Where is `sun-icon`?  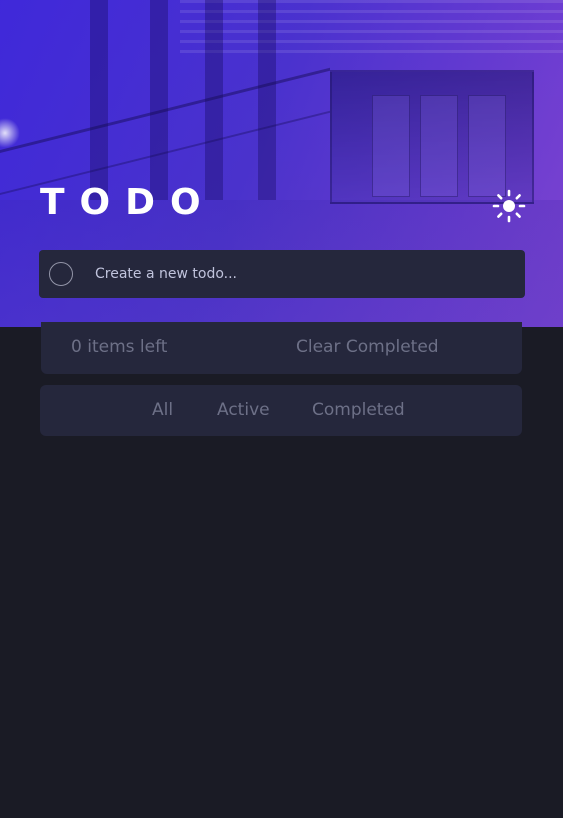
sun-icon is located at coordinates (509, 206).